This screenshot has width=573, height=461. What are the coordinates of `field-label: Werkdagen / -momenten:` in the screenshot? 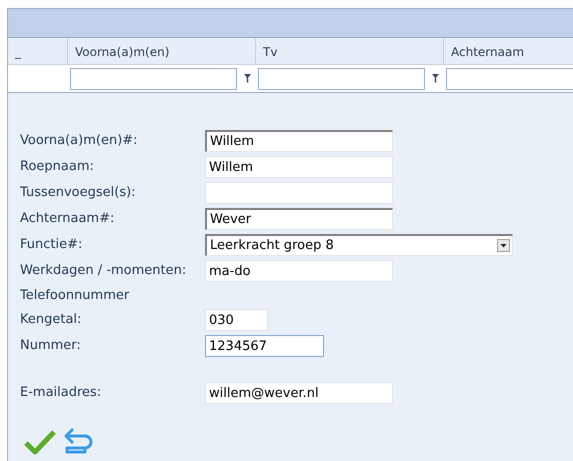 It's located at (104, 271).